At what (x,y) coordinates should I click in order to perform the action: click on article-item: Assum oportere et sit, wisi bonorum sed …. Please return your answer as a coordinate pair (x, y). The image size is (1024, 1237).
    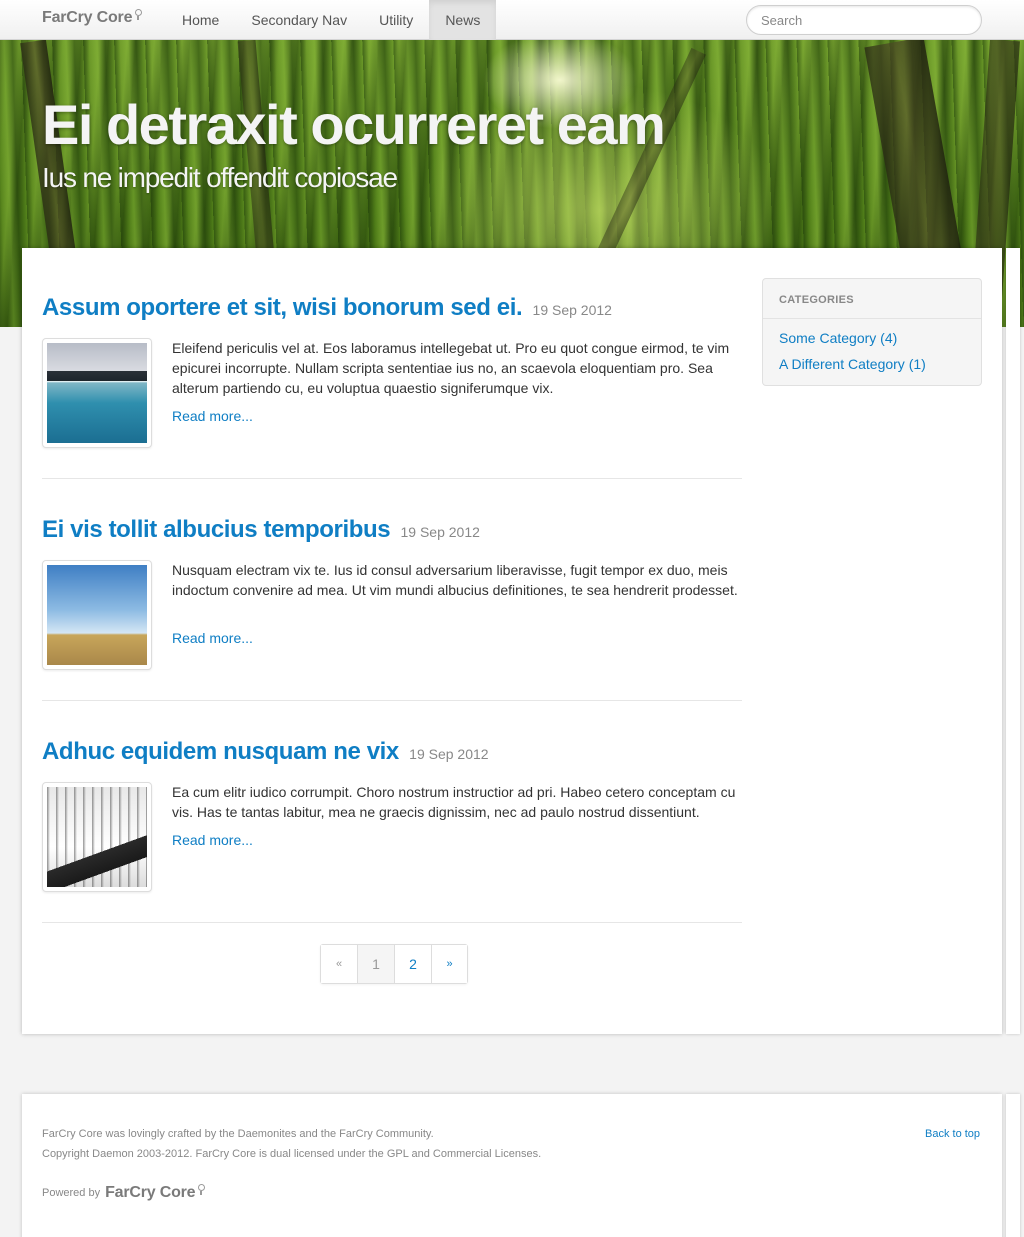
    Looking at the image, I should click on (392, 371).